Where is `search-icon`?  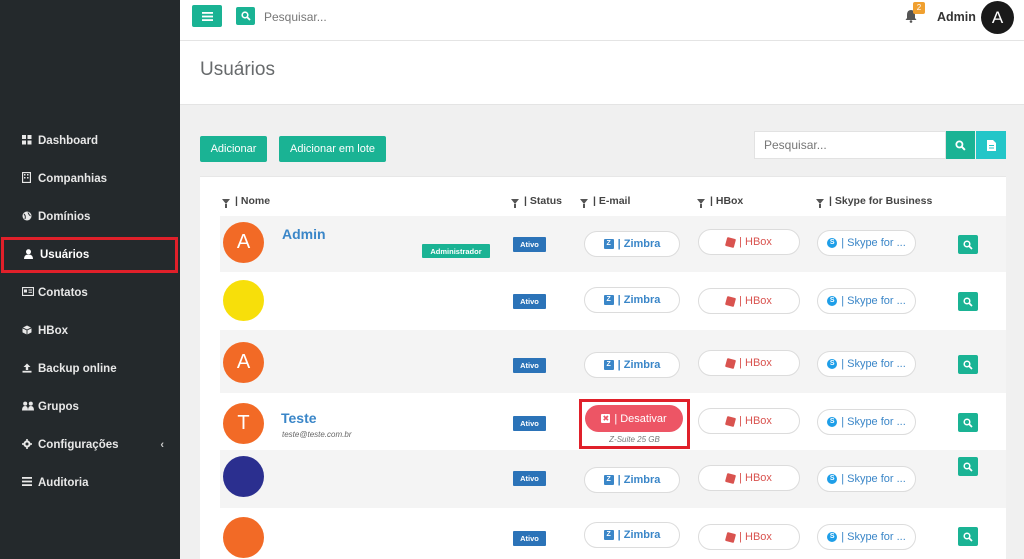 search-icon is located at coordinates (245, 16).